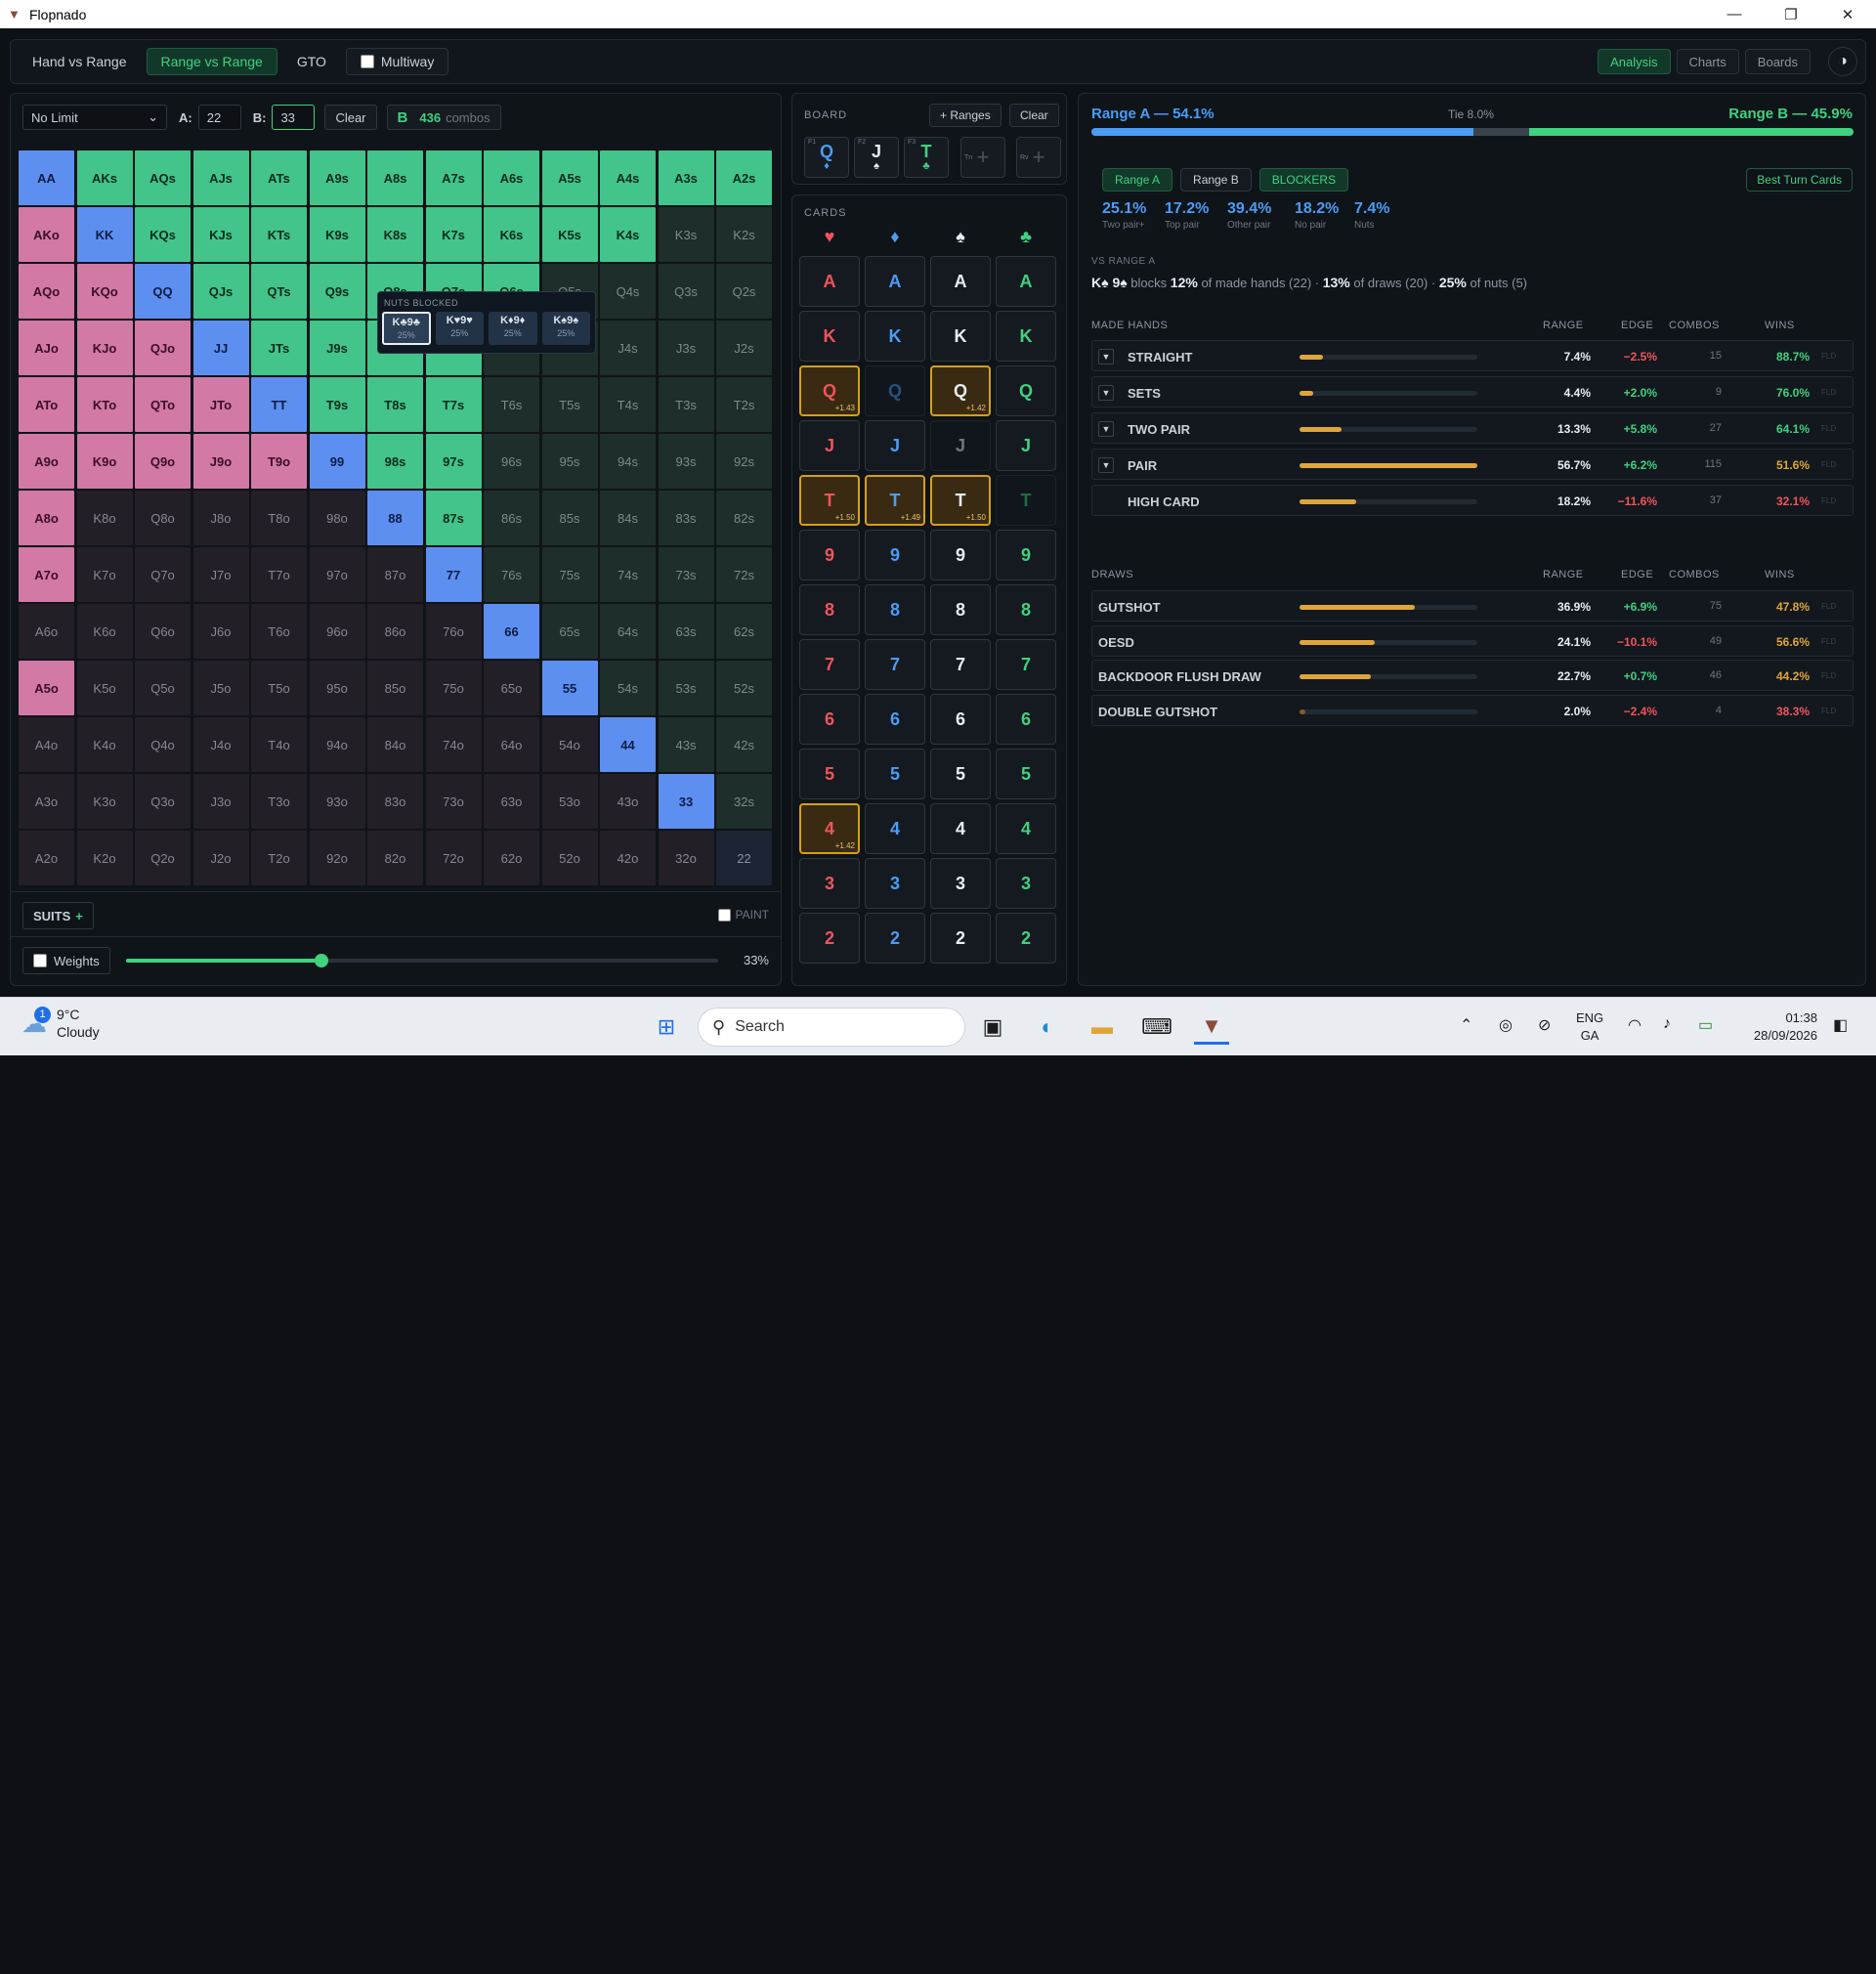  I want to click on tab-range-vs-range: Range vs Range, so click(211, 61).